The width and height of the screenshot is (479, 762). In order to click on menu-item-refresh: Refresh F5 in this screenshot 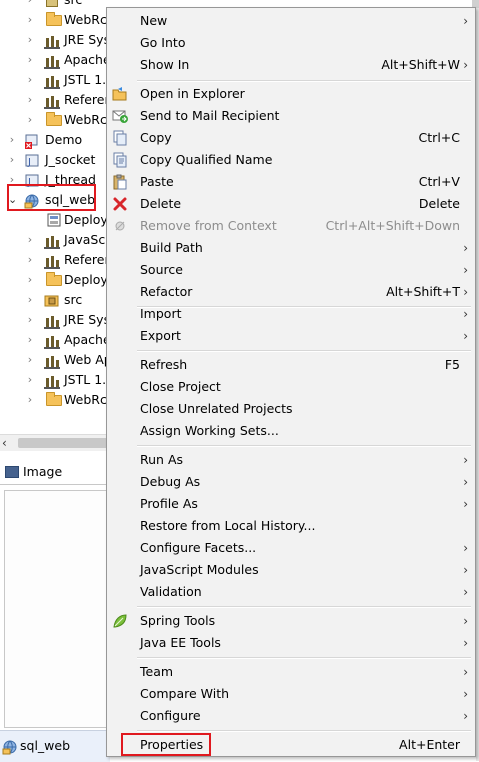, I will do `click(291, 365)`.